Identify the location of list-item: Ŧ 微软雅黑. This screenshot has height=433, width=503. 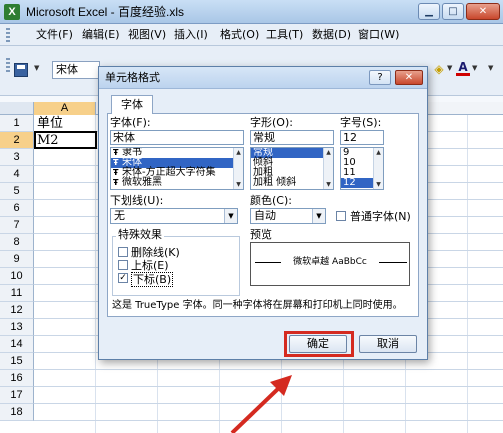
(177, 183).